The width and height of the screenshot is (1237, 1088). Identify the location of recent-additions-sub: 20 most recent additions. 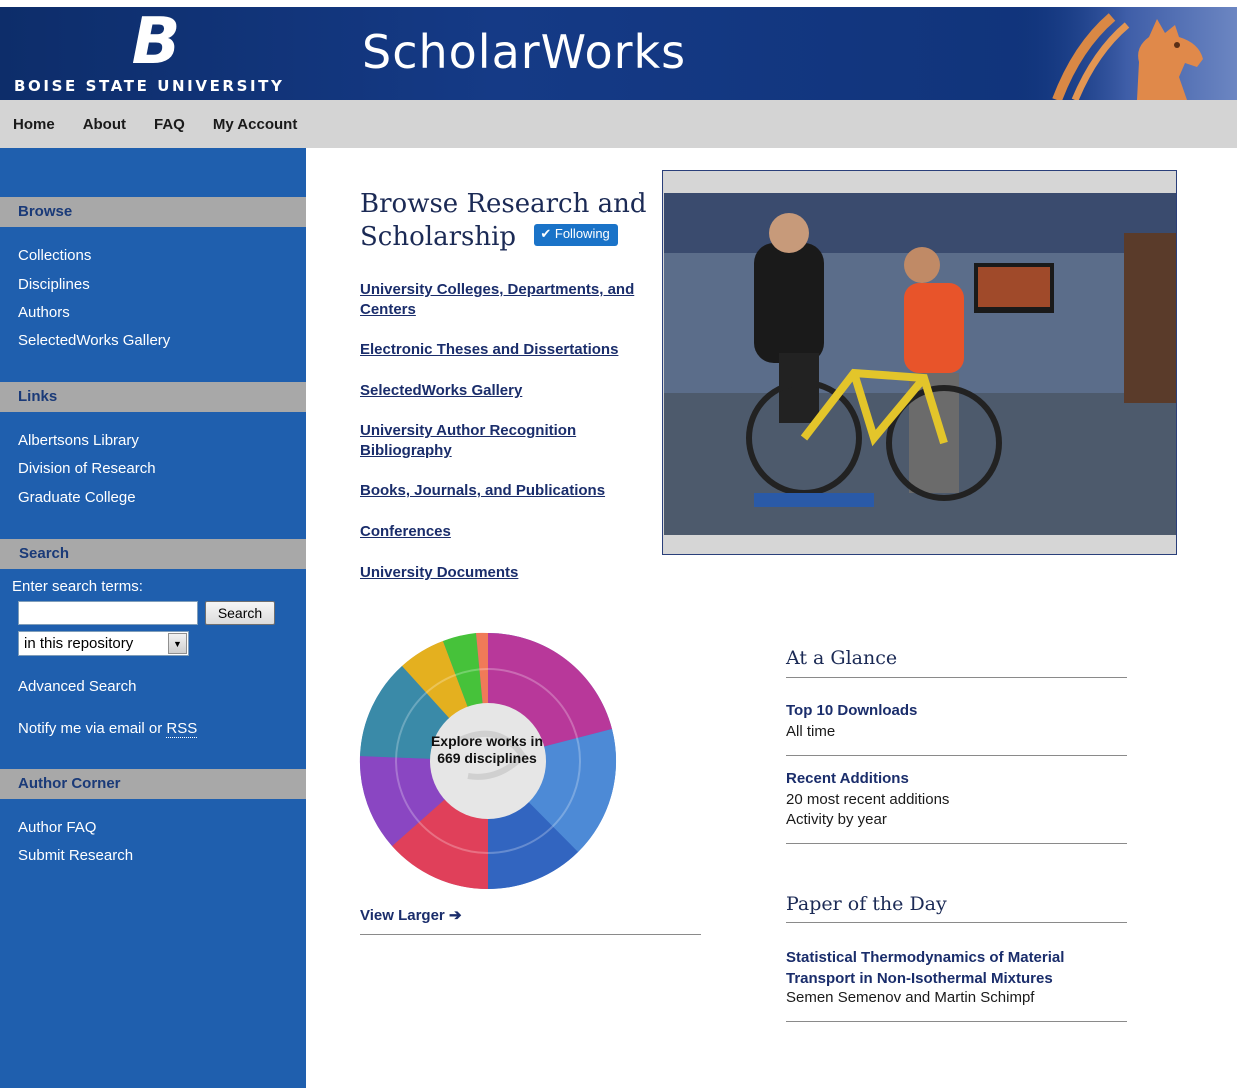
(867, 799).